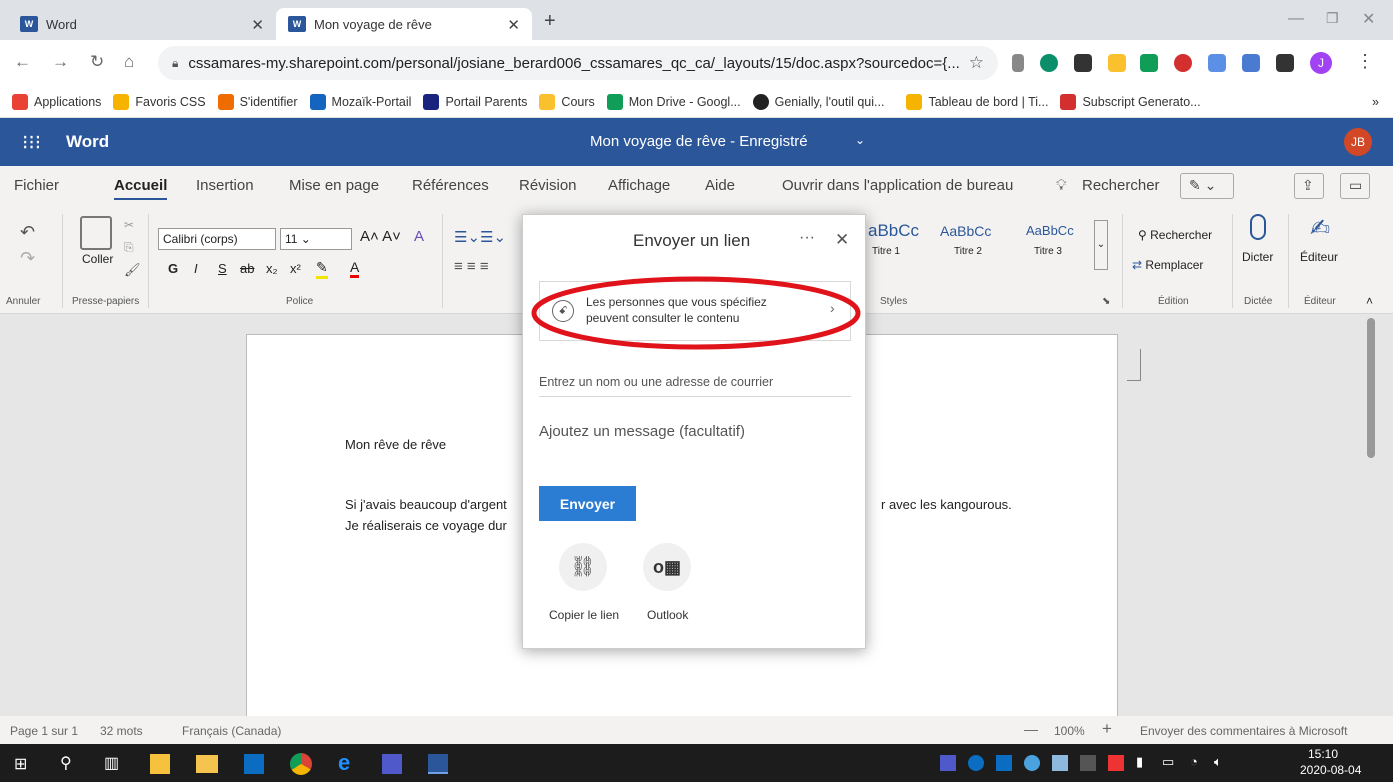  What do you see at coordinates (860, 140) in the screenshot?
I see `chevron-down-icon: ⌄` at bounding box center [860, 140].